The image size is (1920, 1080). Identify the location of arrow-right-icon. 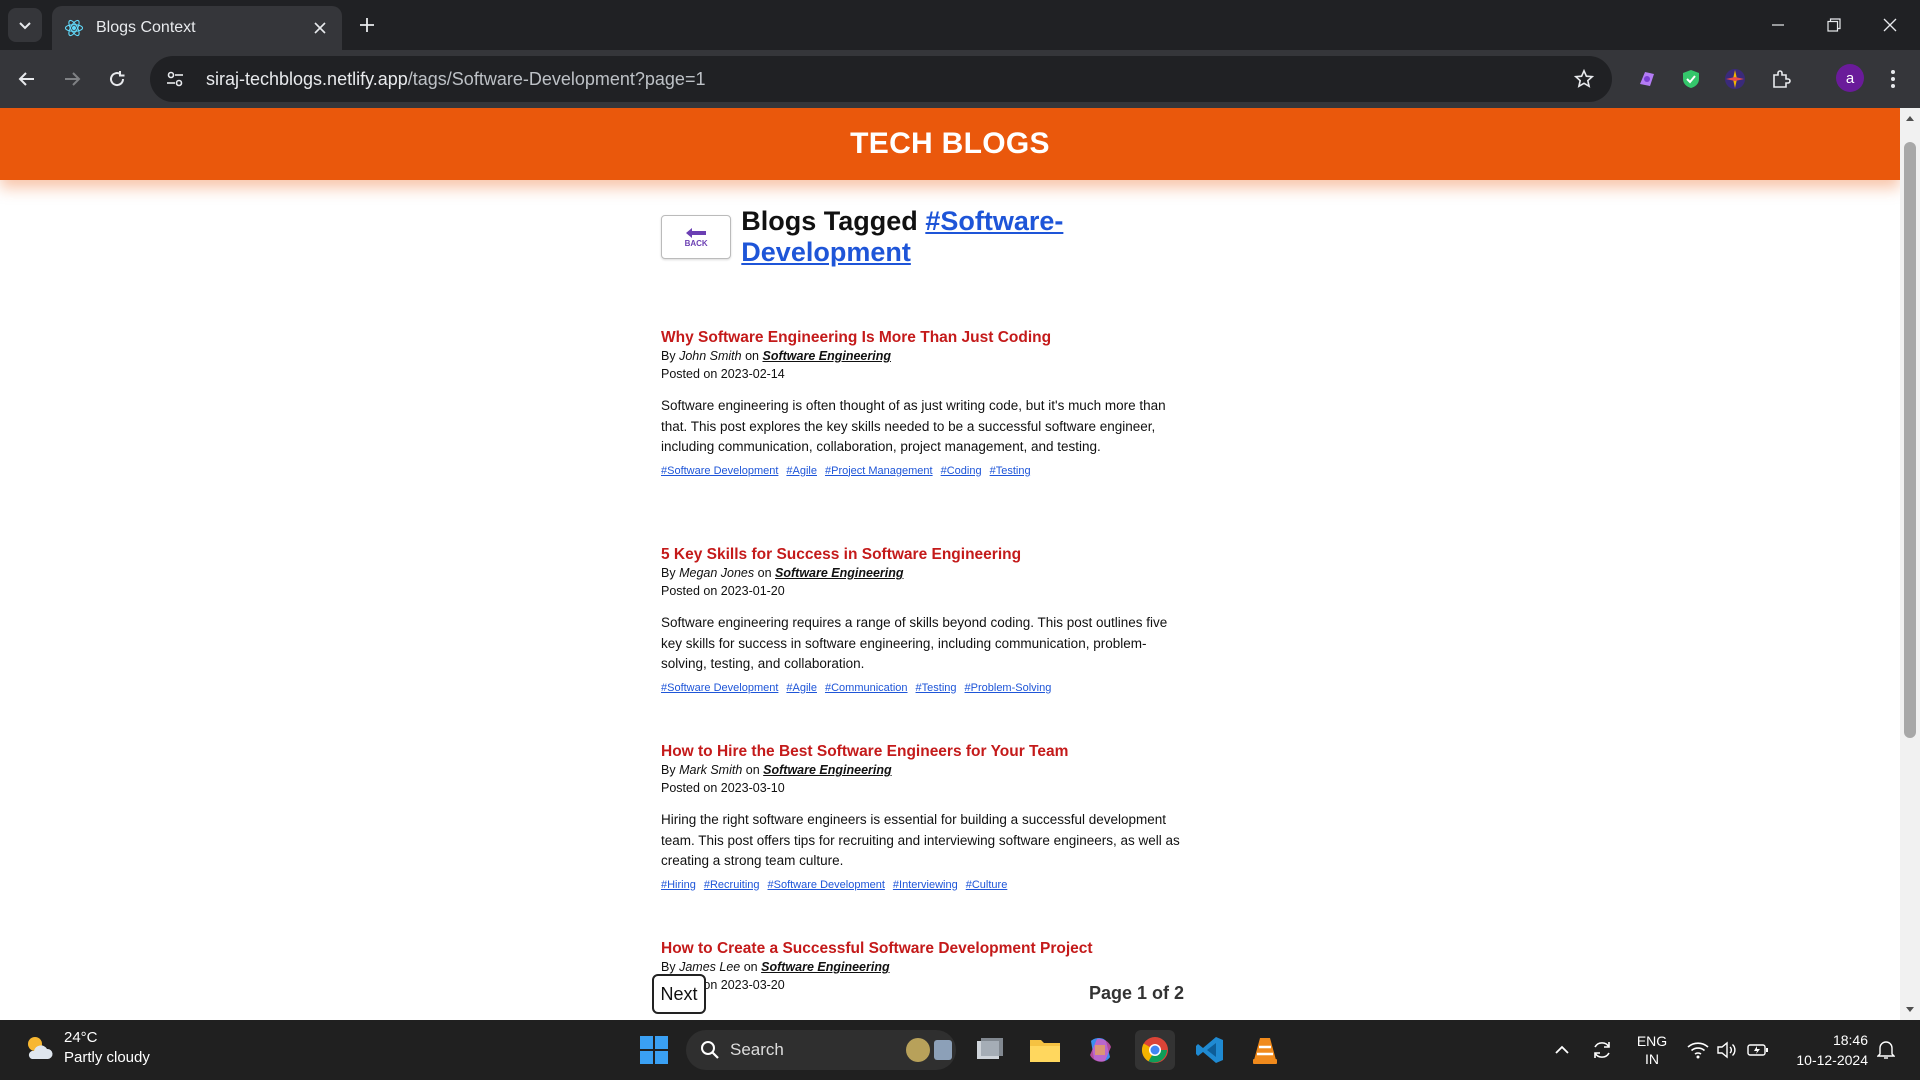
(73, 79).